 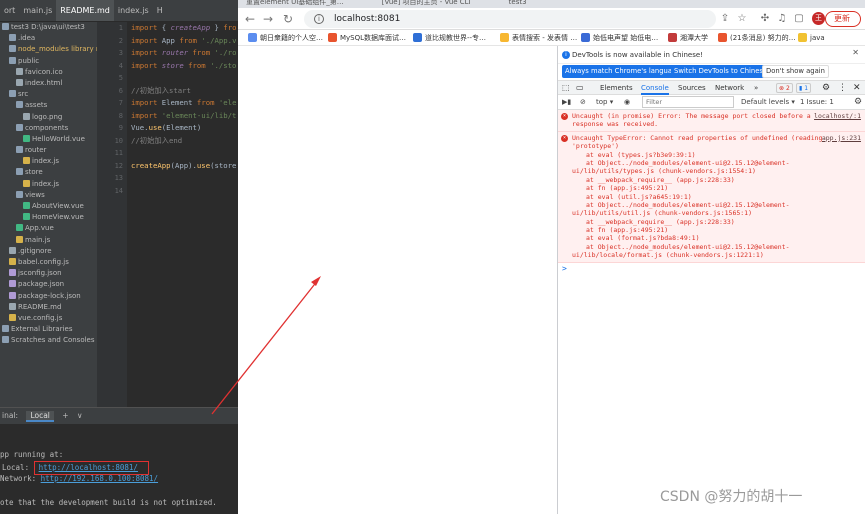 What do you see at coordinates (782, 19) in the screenshot?
I see `media-icon: ♫` at bounding box center [782, 19].